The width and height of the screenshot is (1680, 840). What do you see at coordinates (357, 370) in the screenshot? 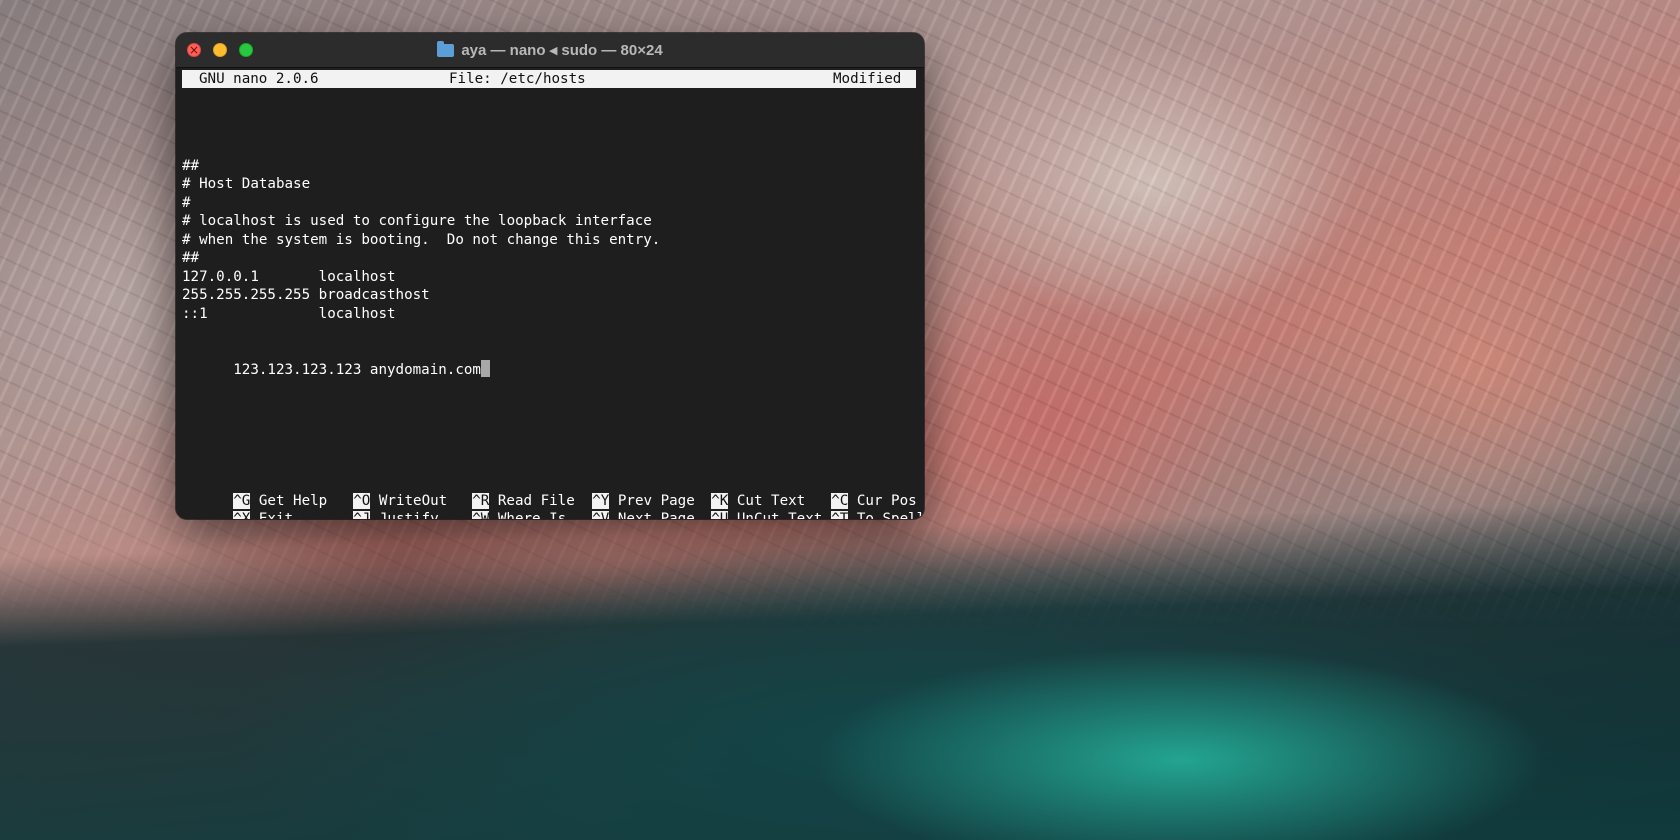
I see `text-line-content: 123.123.123.123 anydomain.com` at bounding box center [357, 370].